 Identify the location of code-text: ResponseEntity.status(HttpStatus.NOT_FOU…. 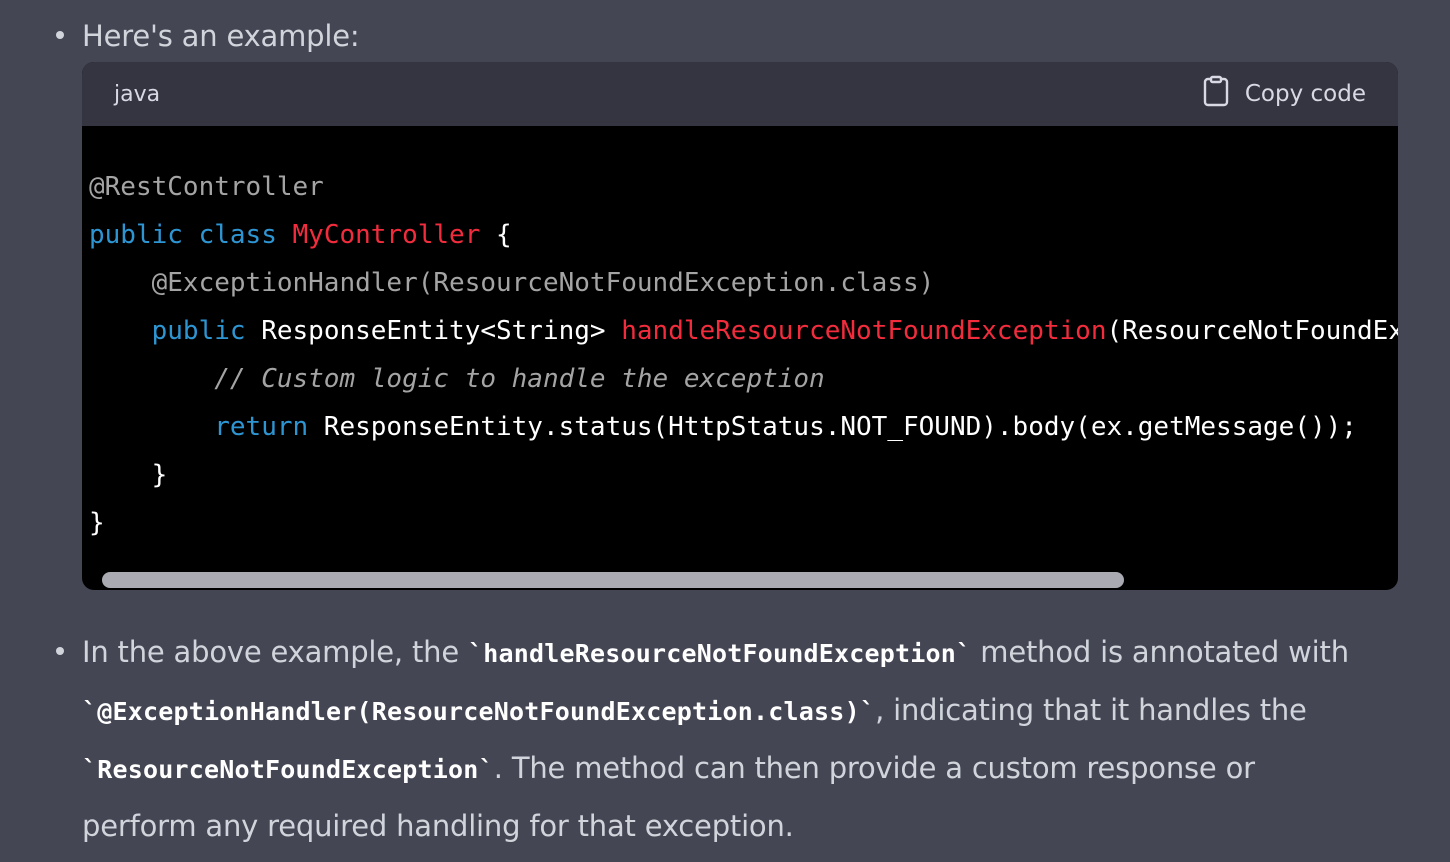
(832, 427).